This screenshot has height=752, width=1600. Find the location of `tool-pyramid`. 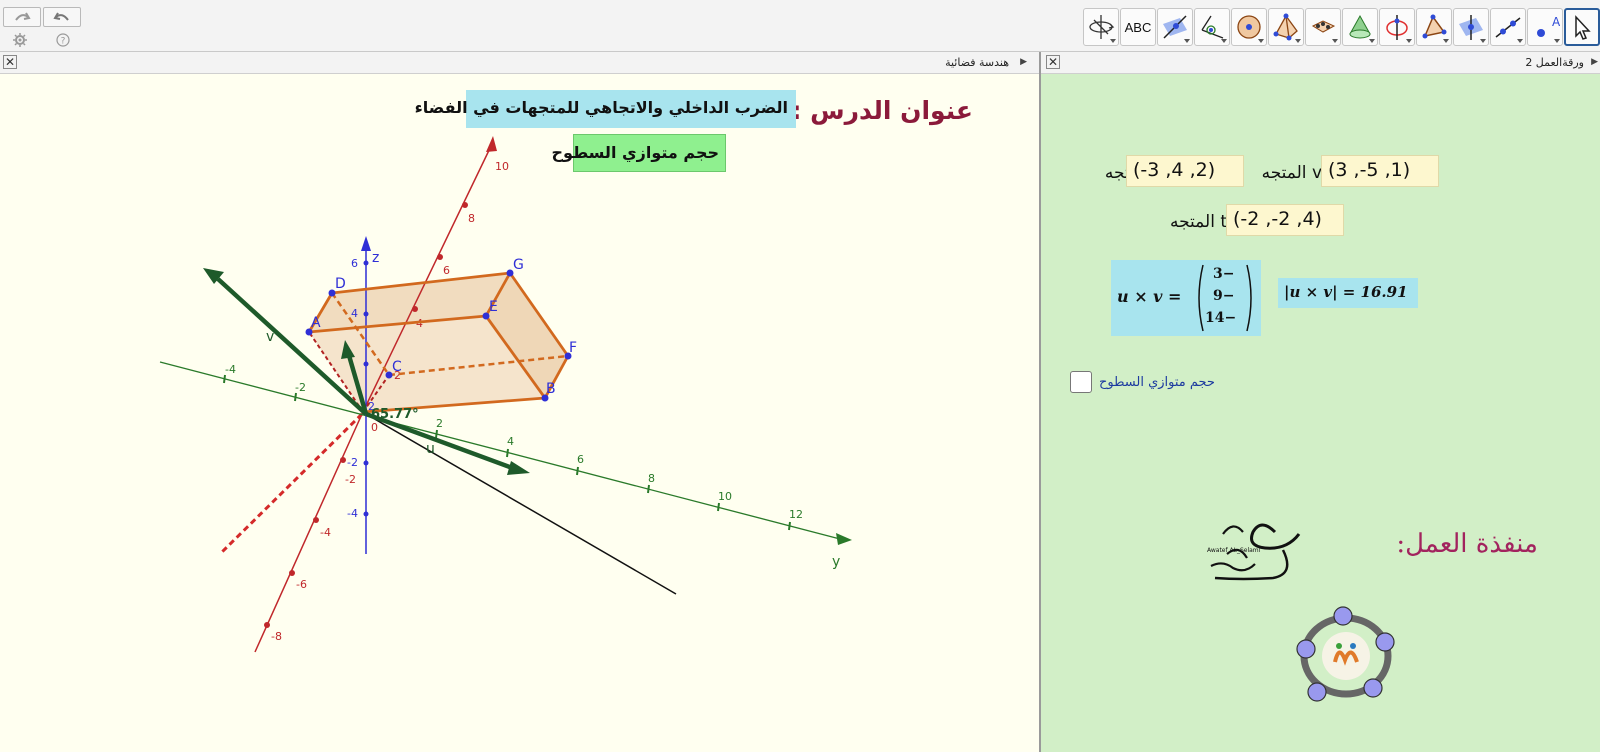

tool-pyramid is located at coordinates (1286, 27).